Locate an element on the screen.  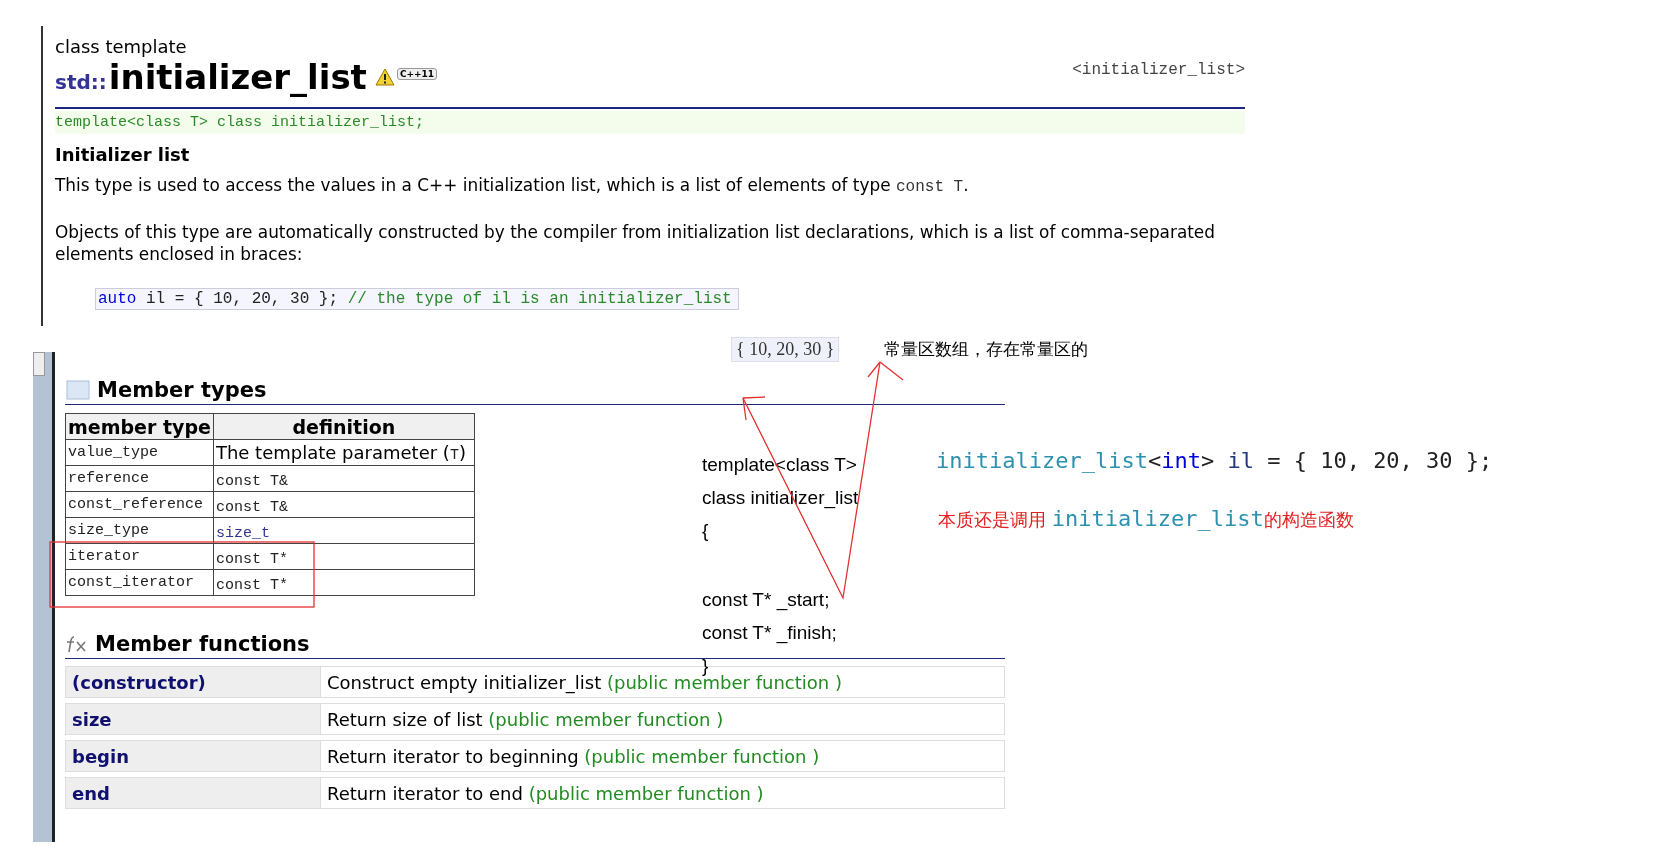
example-code: auto il = { 10, 20, 30 }; // the type of il is an initializer_list is located at coordinates (417, 299).